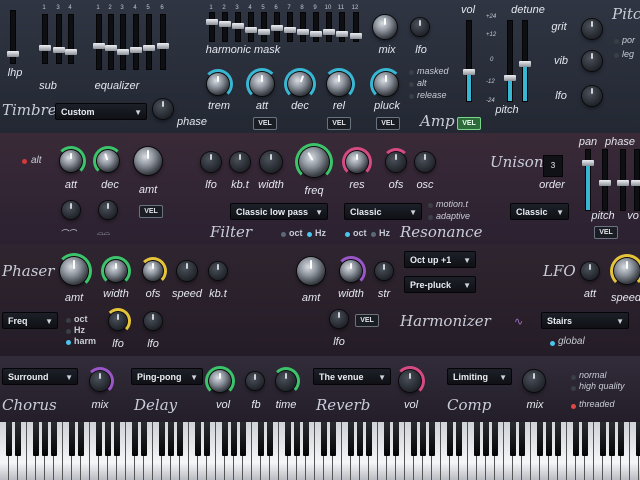 The width and height of the screenshot is (640, 480). Describe the element at coordinates (367, 320) in the screenshot. I see `harmonizer-vel-button: VEL` at that location.